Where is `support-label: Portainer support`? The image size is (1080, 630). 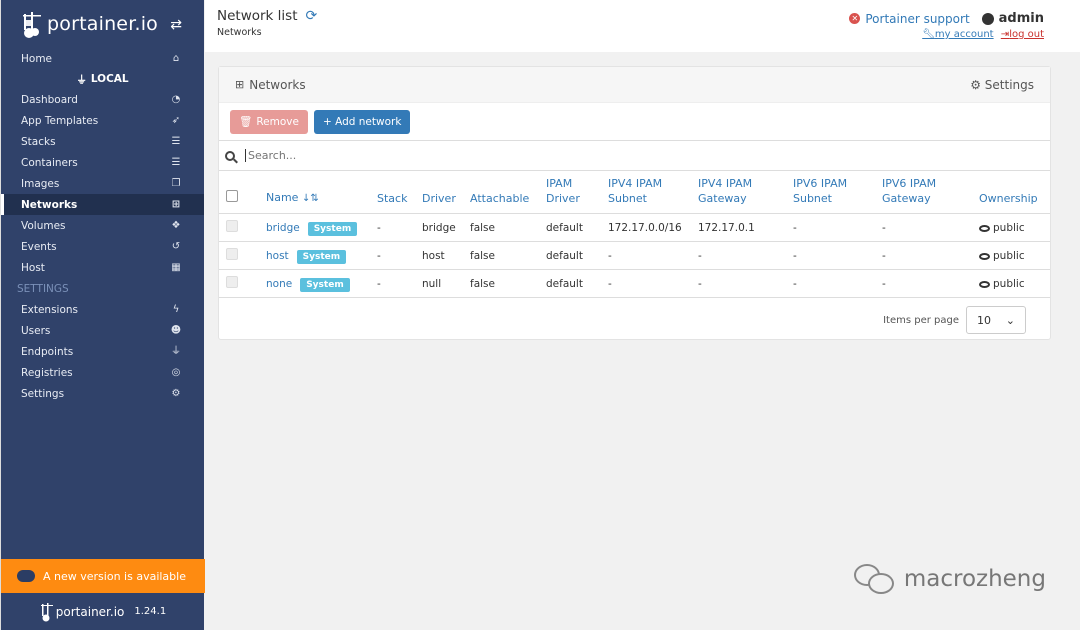 support-label: Portainer support is located at coordinates (917, 18).